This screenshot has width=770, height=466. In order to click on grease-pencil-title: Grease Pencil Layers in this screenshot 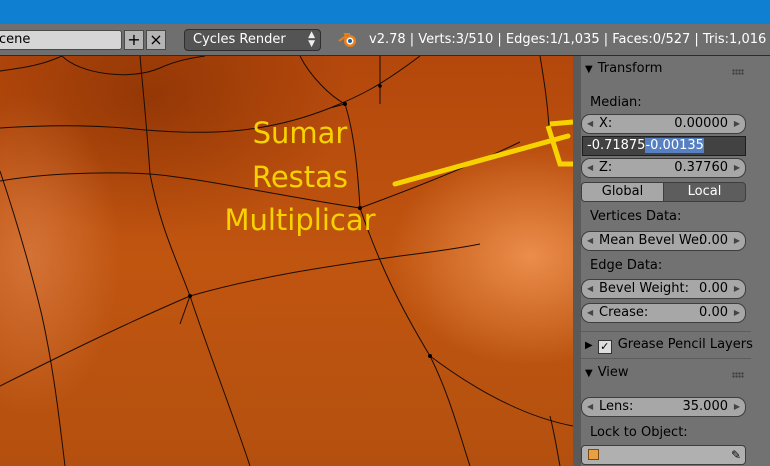, I will do `click(685, 344)`.